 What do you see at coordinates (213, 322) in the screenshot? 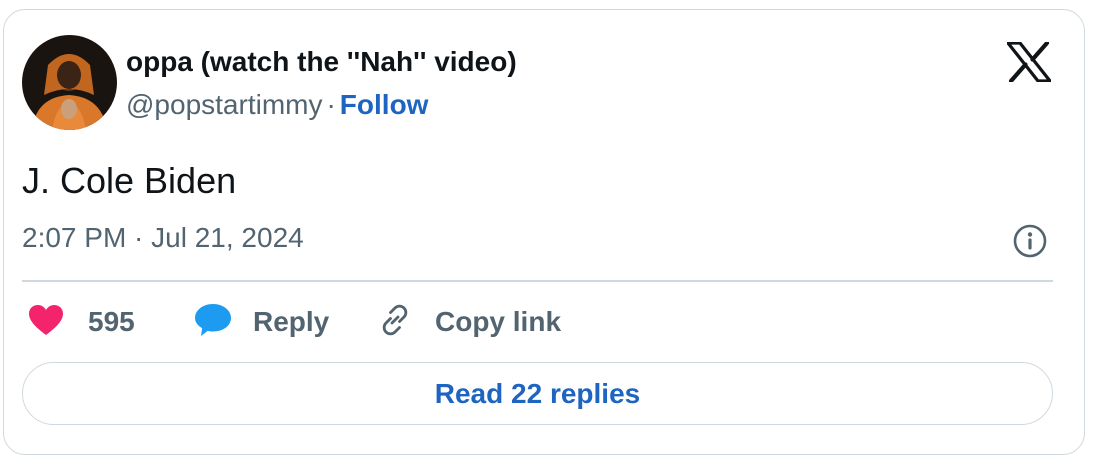
I see `speech-bubble-icon` at bounding box center [213, 322].